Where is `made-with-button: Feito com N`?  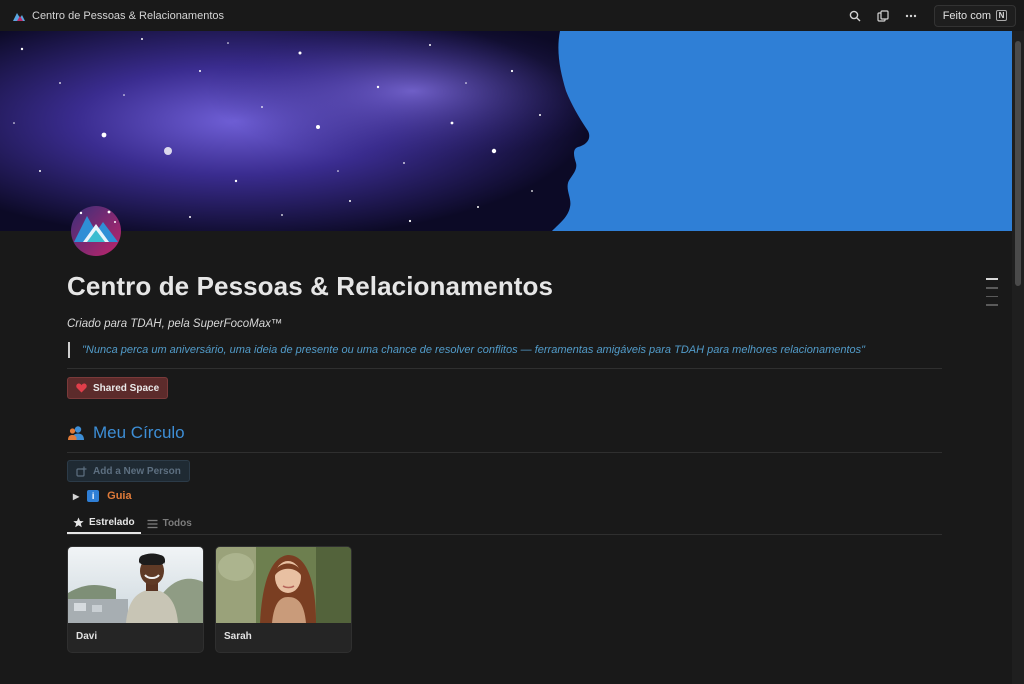 made-with-button: Feito com N is located at coordinates (974, 15).